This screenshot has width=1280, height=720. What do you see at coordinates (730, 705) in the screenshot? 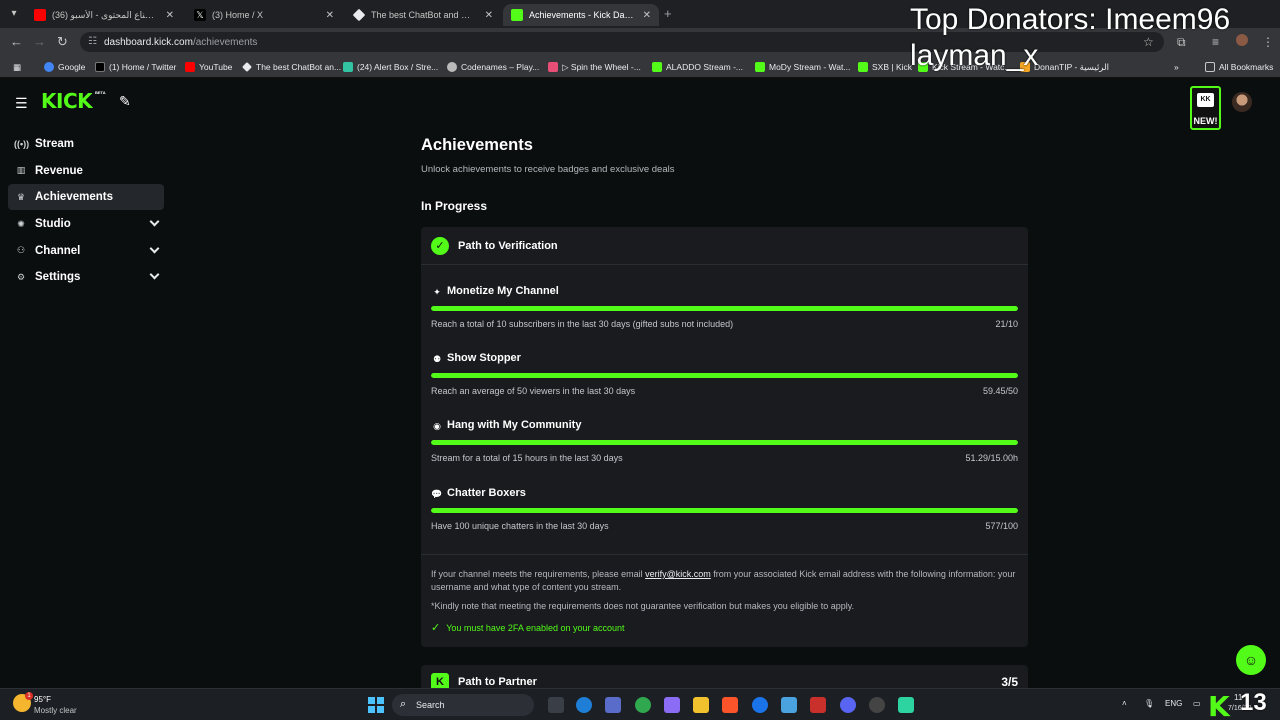
I see `brave-icon` at bounding box center [730, 705].